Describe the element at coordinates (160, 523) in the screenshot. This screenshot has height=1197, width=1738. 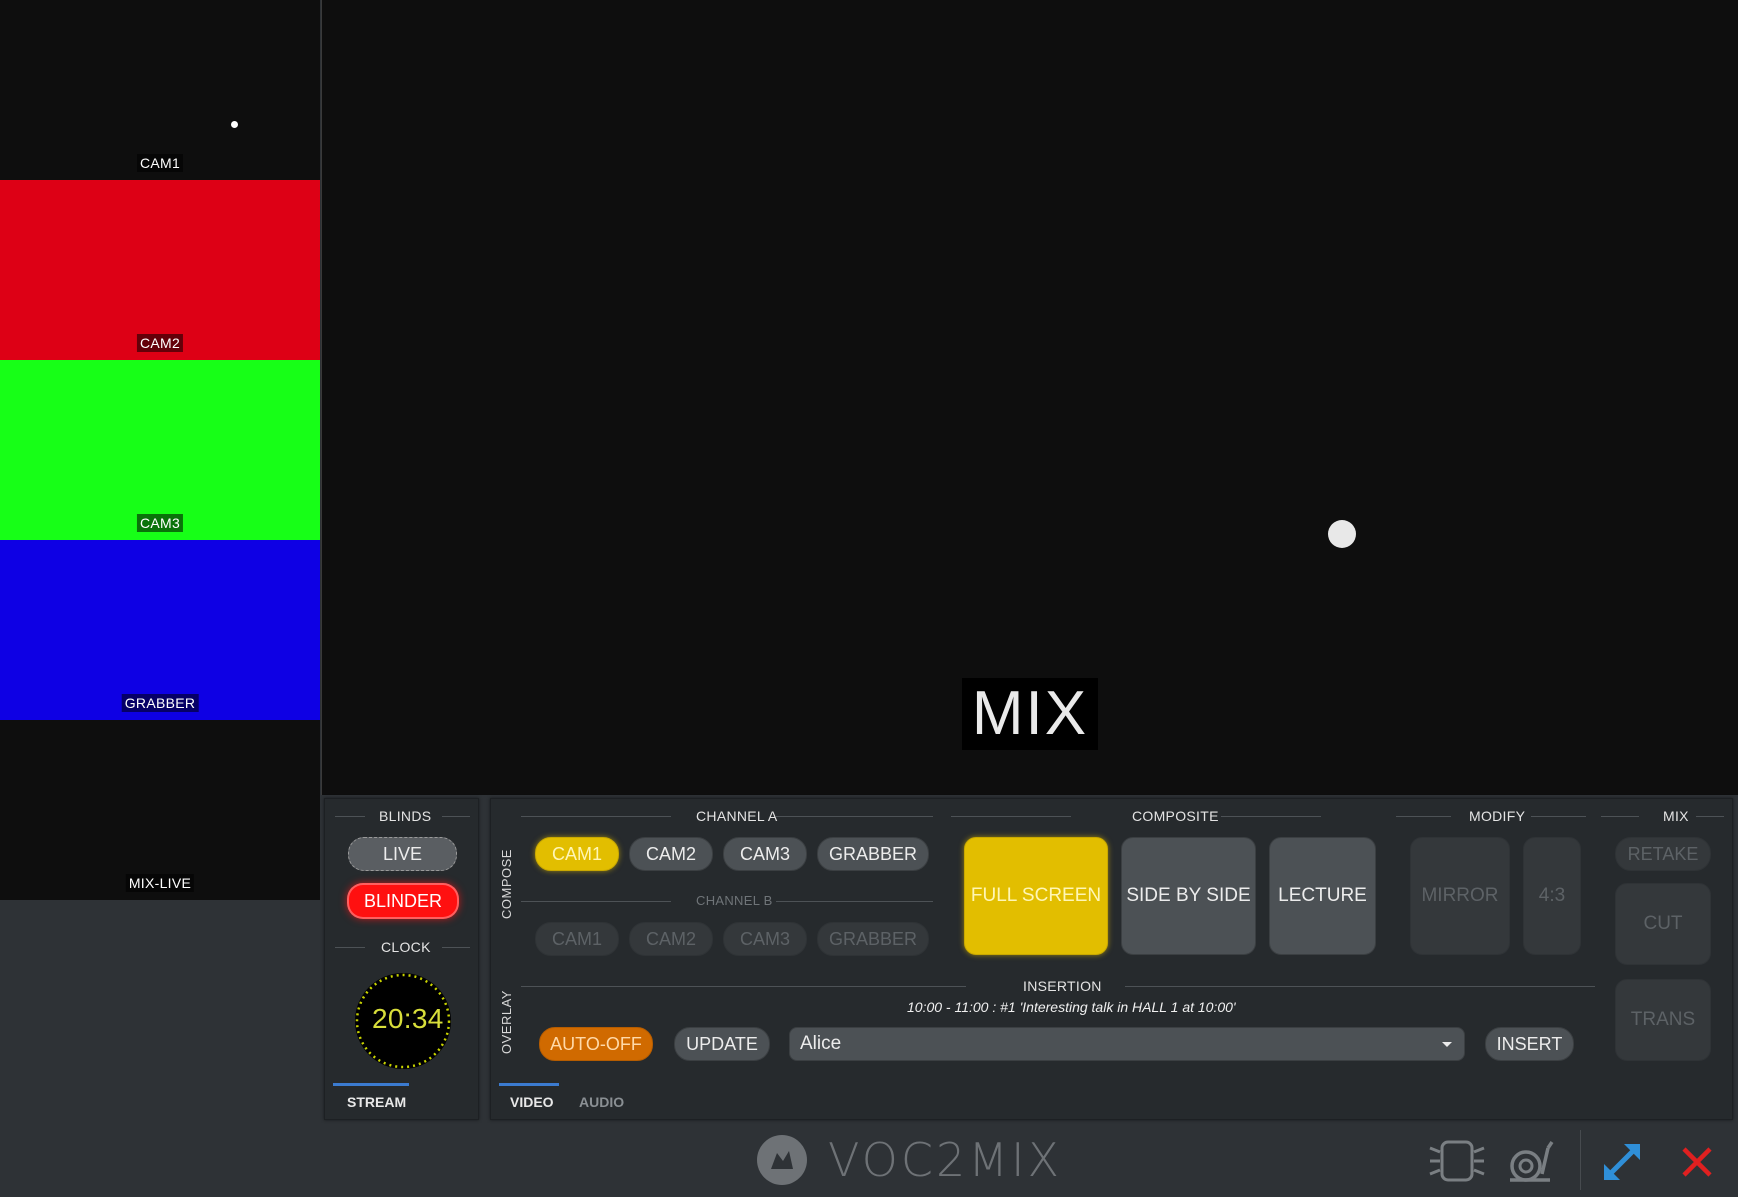
I see `preview-label: CAM3` at that location.